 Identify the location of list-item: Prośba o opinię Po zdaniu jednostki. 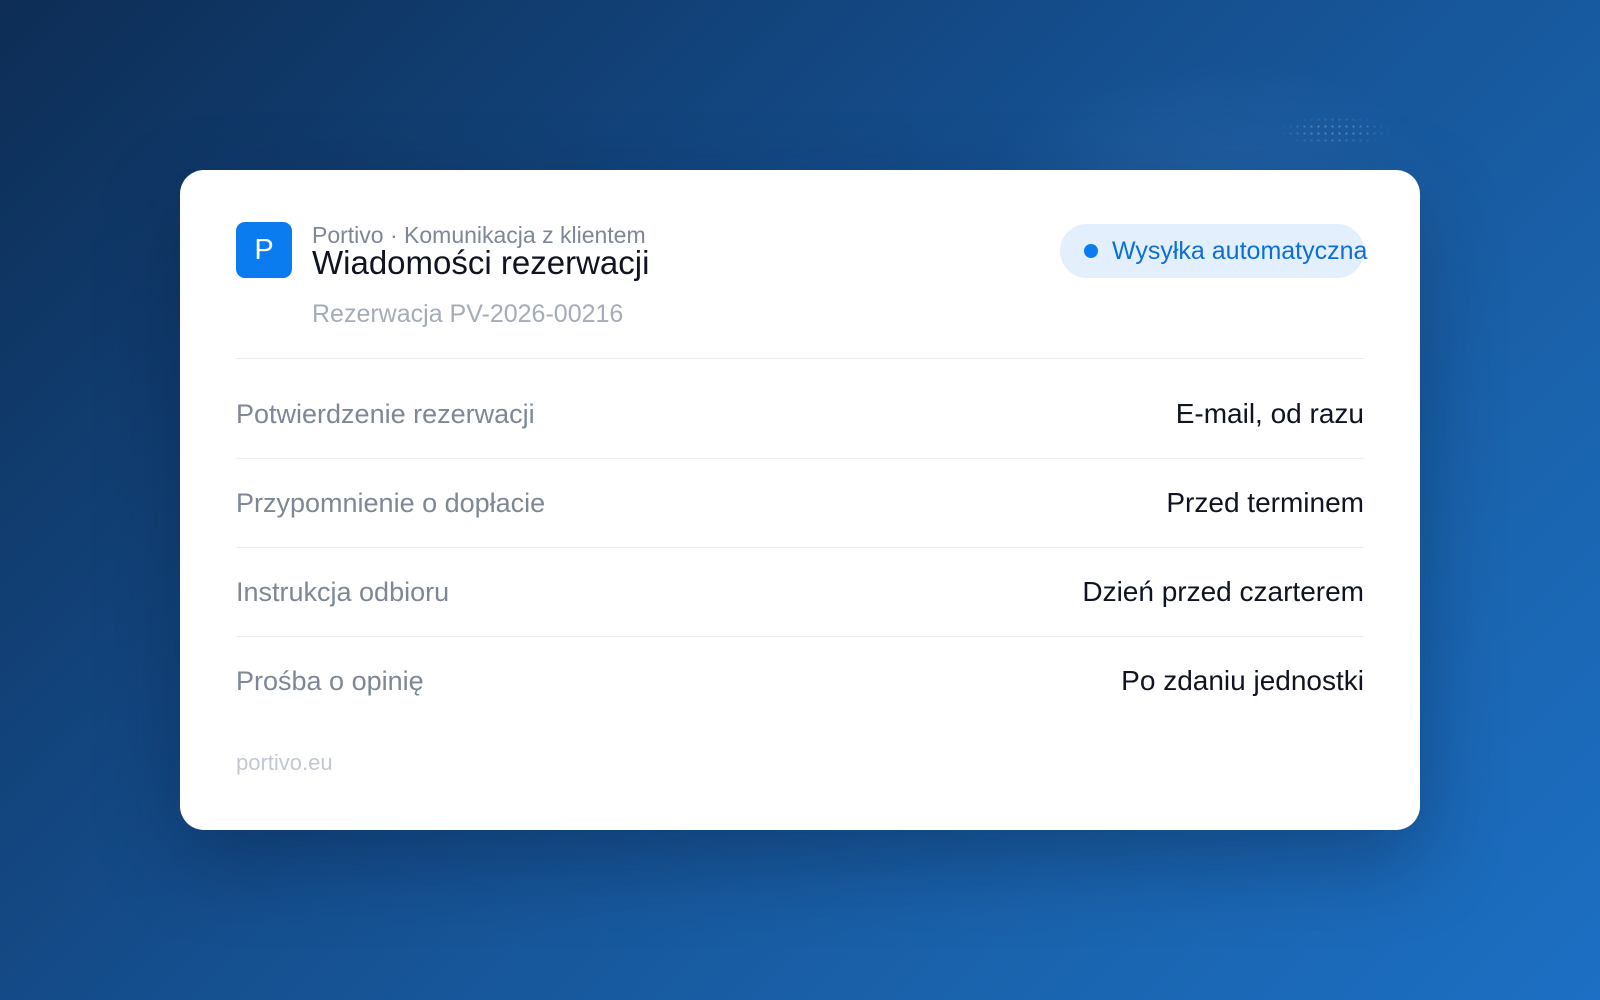
(800, 681).